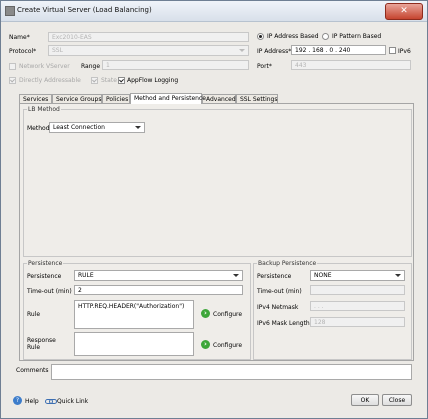 This screenshot has height=419, width=428. I want to click on window-close-button: ✕, so click(404, 11).